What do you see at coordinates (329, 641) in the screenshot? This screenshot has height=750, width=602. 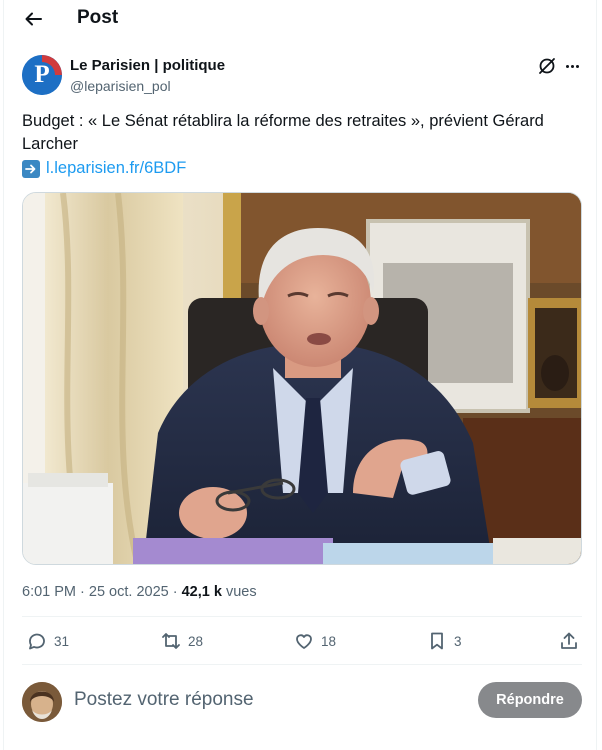 I see `like-count: 18` at bounding box center [329, 641].